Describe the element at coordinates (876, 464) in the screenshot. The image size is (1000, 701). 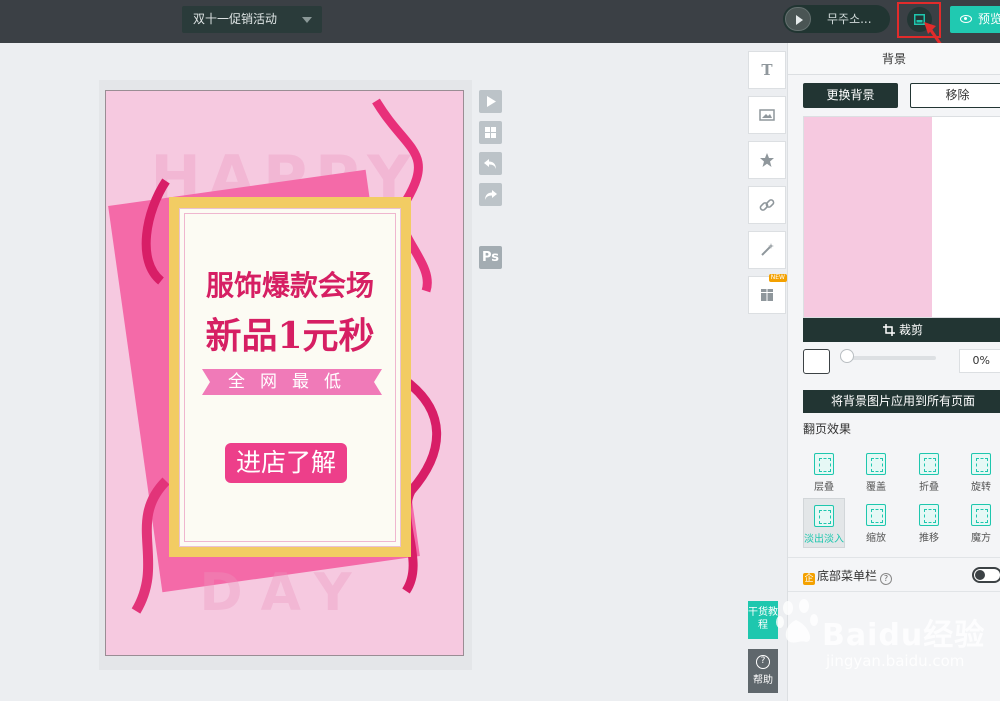
I see `cover-effect-icon` at that location.